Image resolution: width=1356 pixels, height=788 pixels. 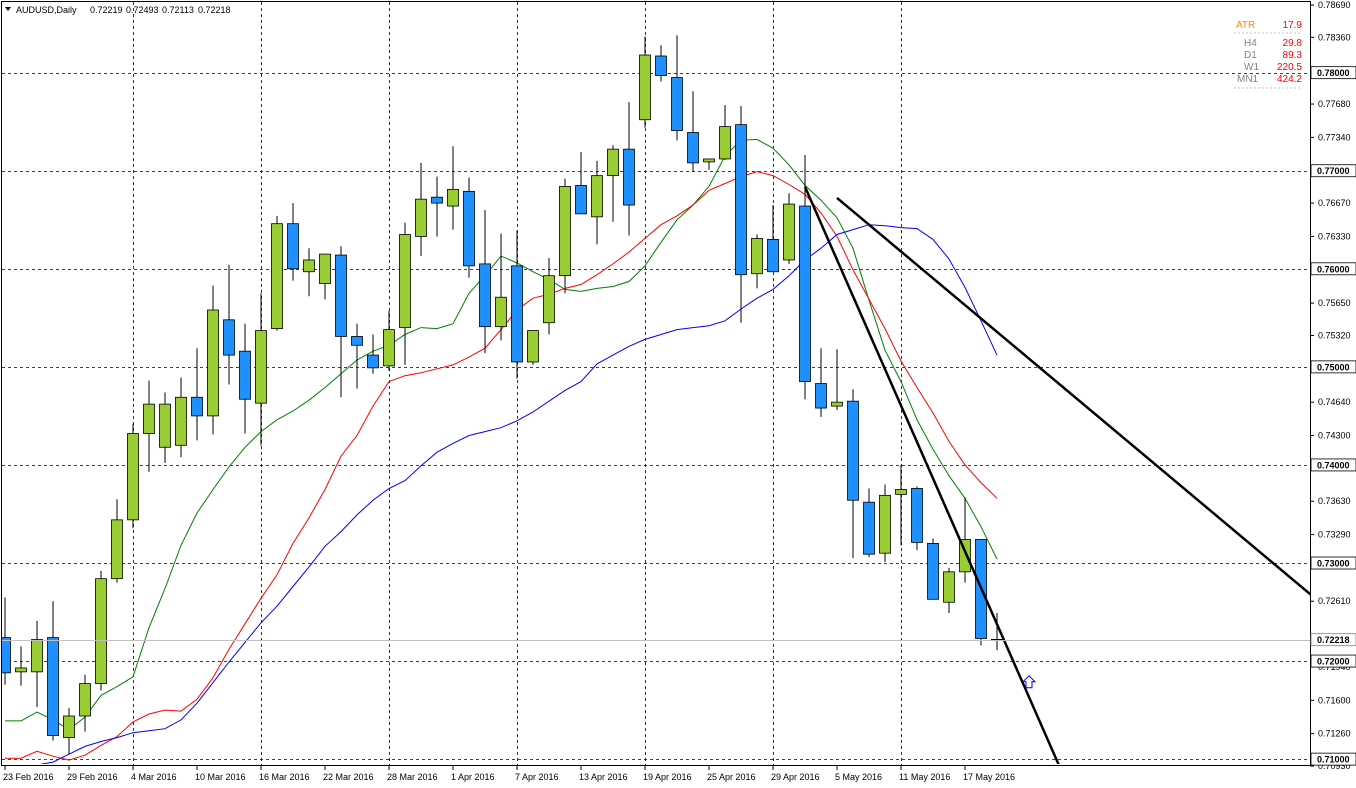 What do you see at coordinates (284, 777) in the screenshot?
I see `time-tick-label: 16 Mar 2016` at bounding box center [284, 777].